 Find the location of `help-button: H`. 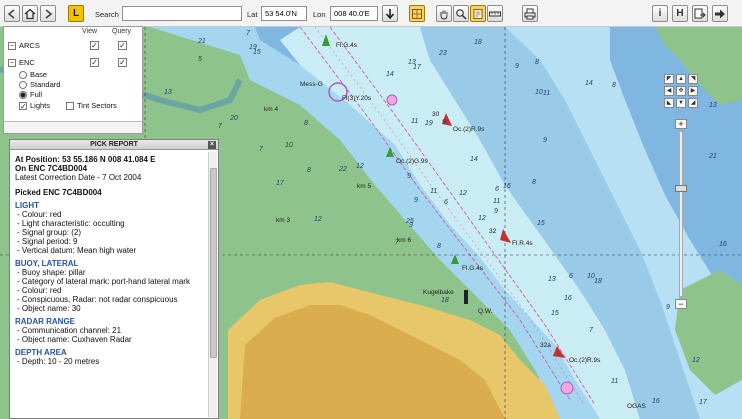

help-button: H is located at coordinates (680, 13).